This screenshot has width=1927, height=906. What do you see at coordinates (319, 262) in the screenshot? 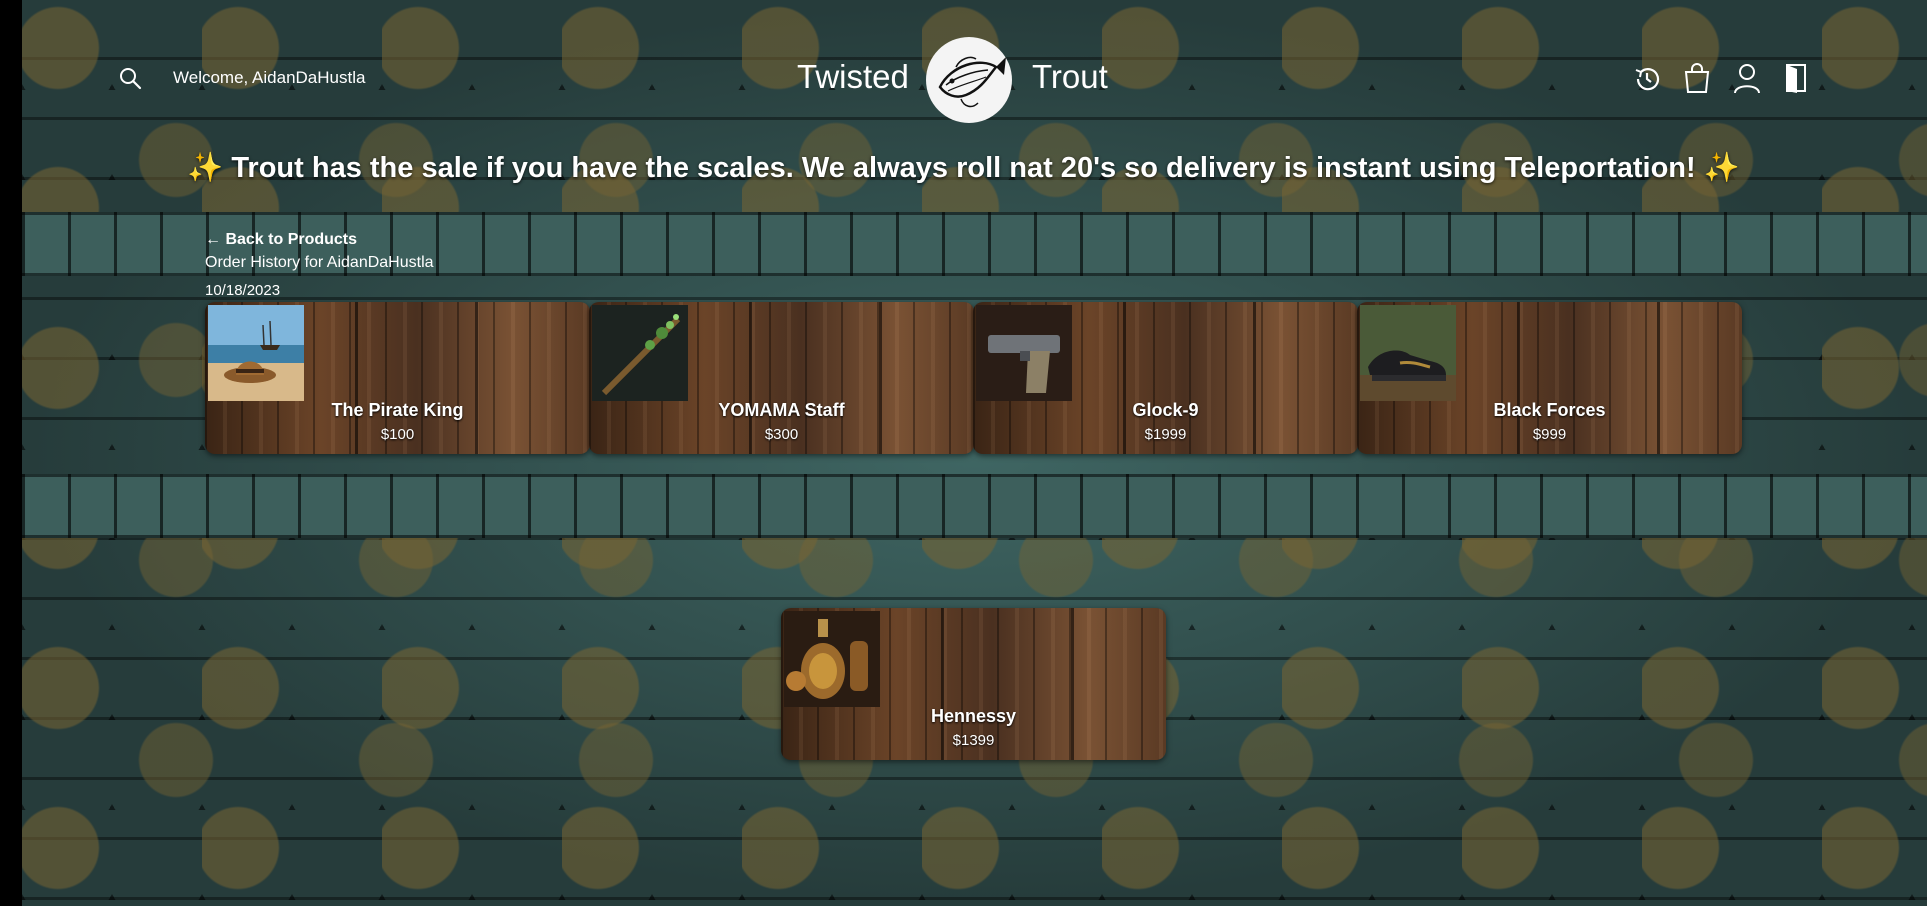
I see `order-history-title: Order History for AidanDaHustla` at bounding box center [319, 262].